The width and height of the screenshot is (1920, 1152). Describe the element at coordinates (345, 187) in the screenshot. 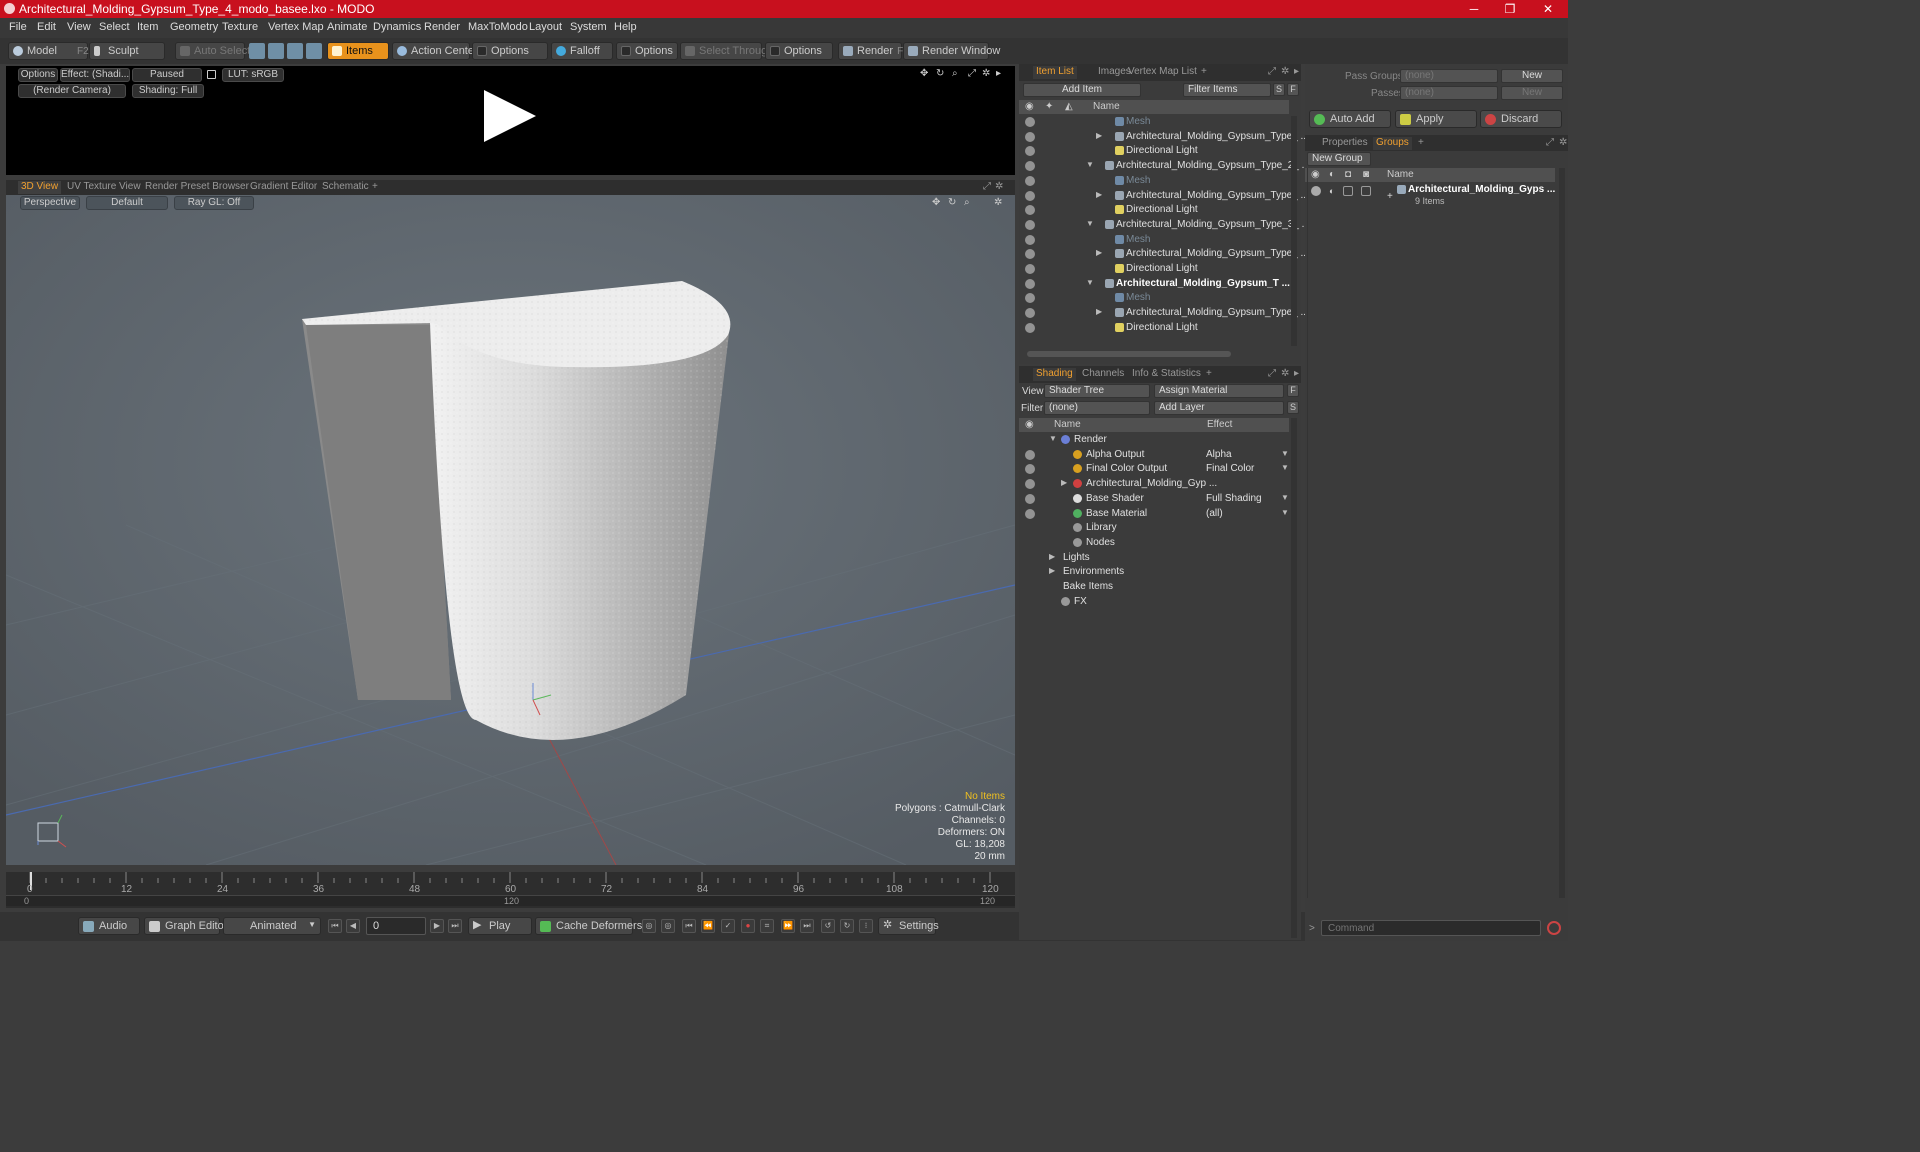

I see `tab-schematic: Schematic` at that location.